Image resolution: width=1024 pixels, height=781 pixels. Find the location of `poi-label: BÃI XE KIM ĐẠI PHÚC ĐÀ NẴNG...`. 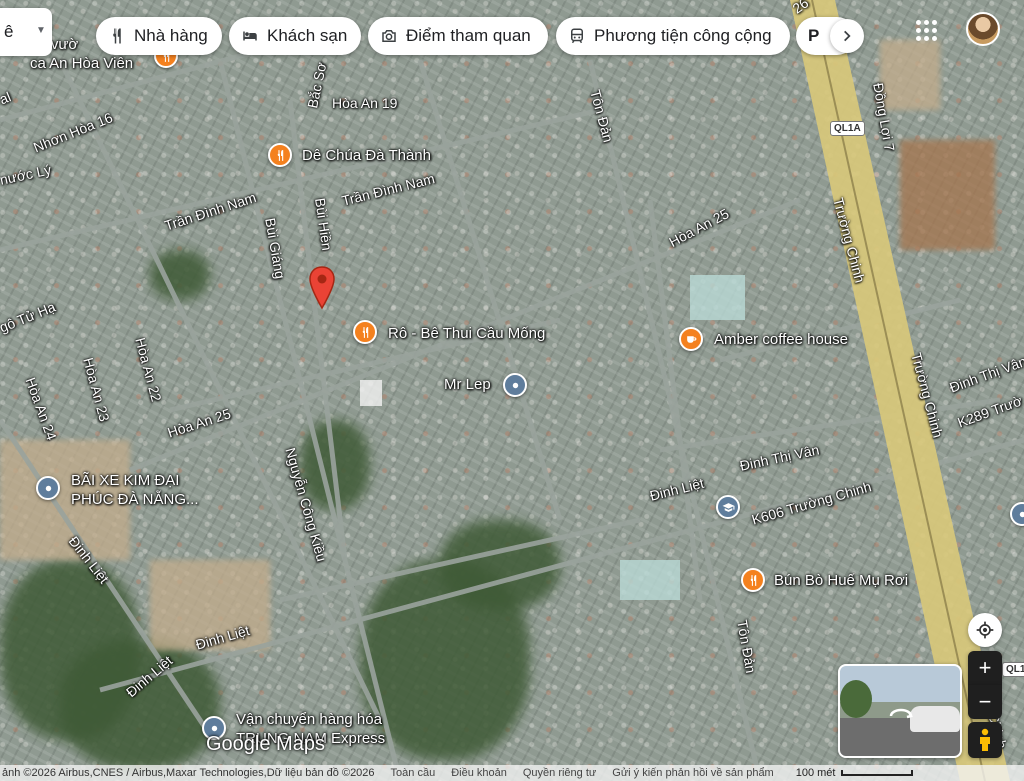

poi-label: BÃI XE KIM ĐẠI PHÚC ĐÀ NẴNG... is located at coordinates (135, 491).